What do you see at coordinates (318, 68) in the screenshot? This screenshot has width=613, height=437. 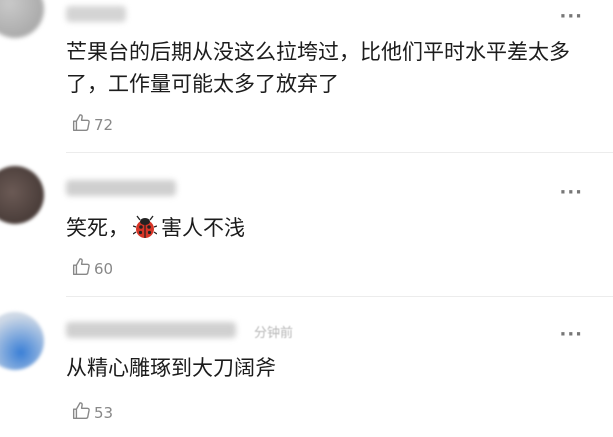 I see `comment-text: 芒果台的后期从没这么拉垮过，比他们平时水平差太多了，工作量可能太多了放弃了` at bounding box center [318, 68].